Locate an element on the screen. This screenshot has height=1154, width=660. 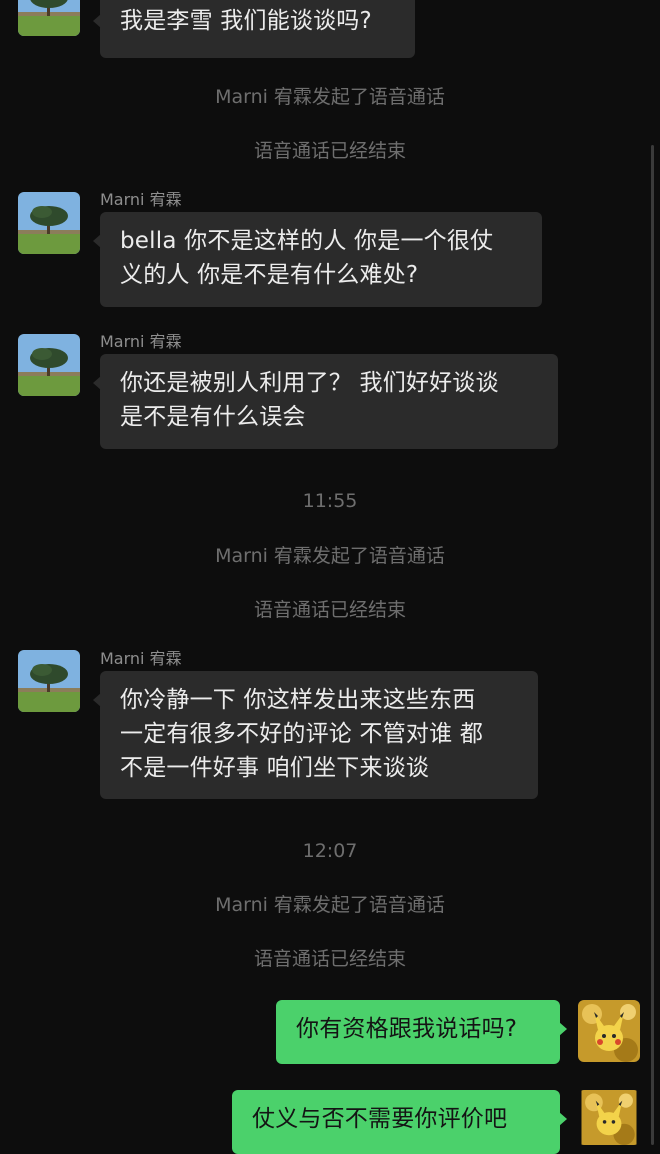
message-line: 一定有很多不好的评论 不管对谁 都 is located at coordinates (302, 734).